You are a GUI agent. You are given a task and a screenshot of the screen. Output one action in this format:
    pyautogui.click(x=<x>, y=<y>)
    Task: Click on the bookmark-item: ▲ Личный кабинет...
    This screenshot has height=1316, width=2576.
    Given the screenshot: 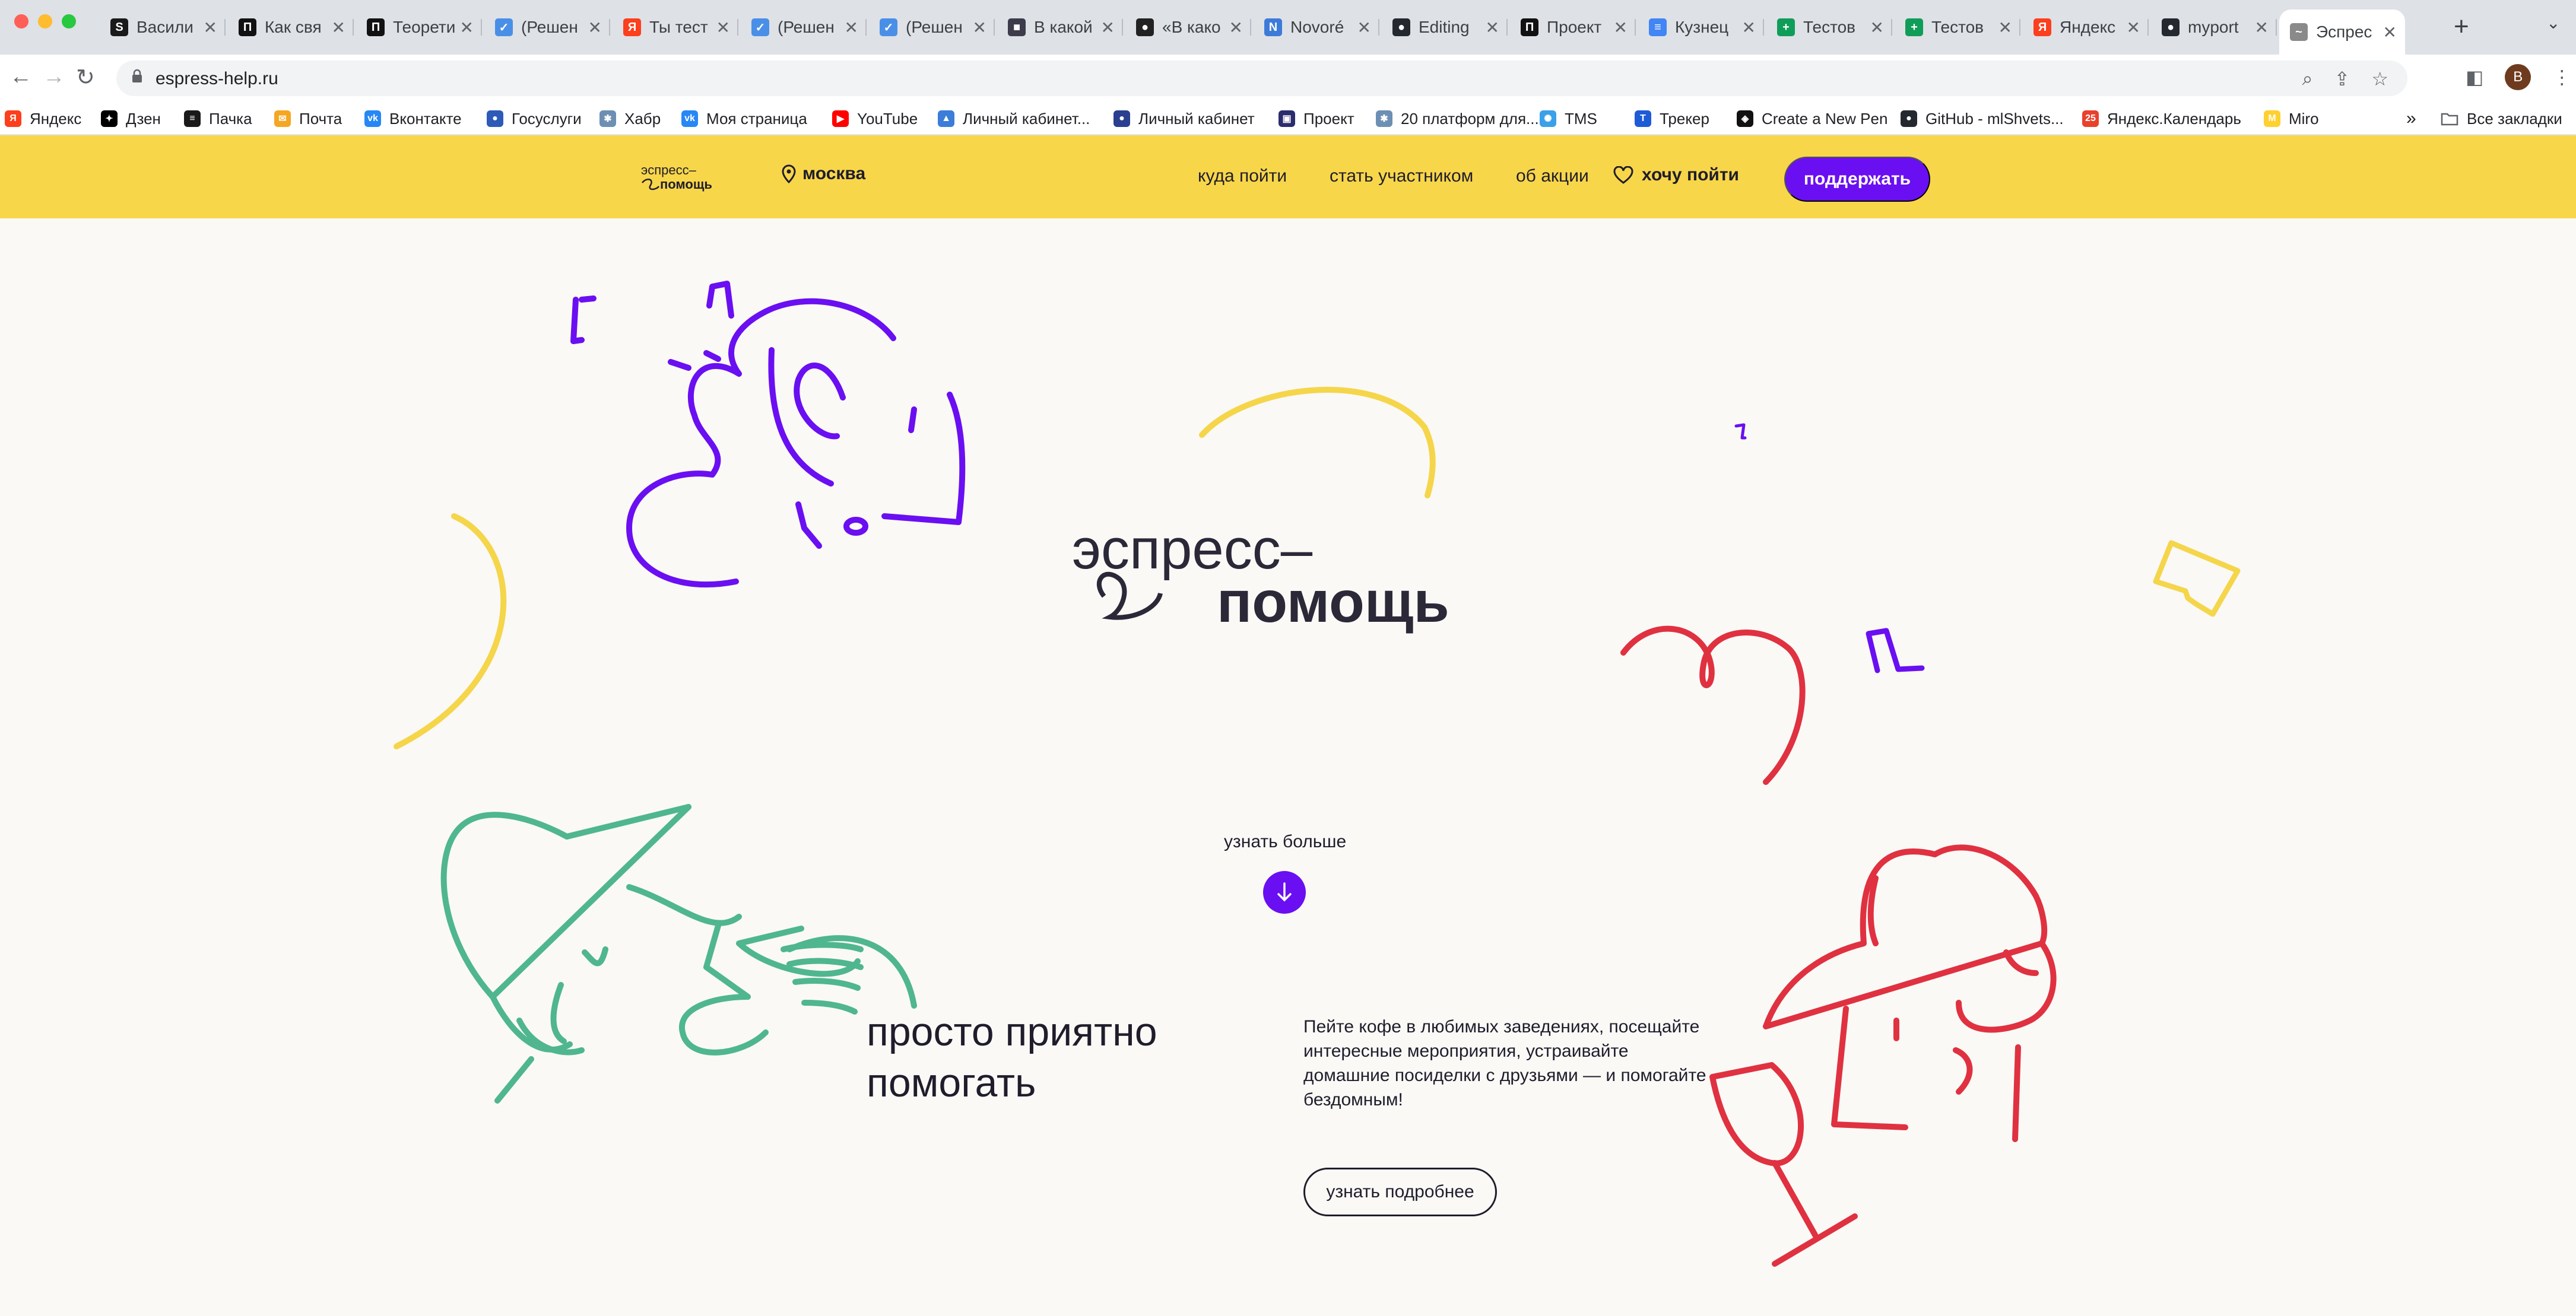 What is the action you would take?
    pyautogui.click(x=1014, y=119)
    